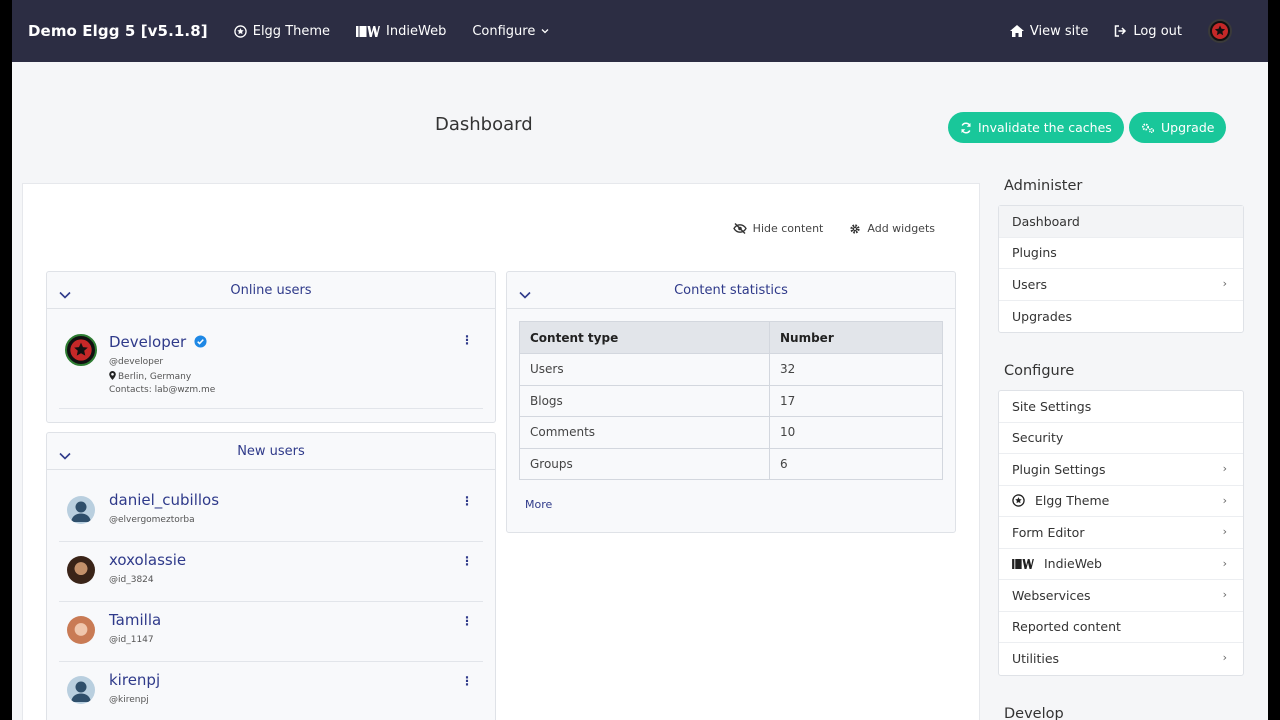  What do you see at coordinates (1178, 127) in the screenshot?
I see `upgrade-button: Upgrade` at bounding box center [1178, 127].